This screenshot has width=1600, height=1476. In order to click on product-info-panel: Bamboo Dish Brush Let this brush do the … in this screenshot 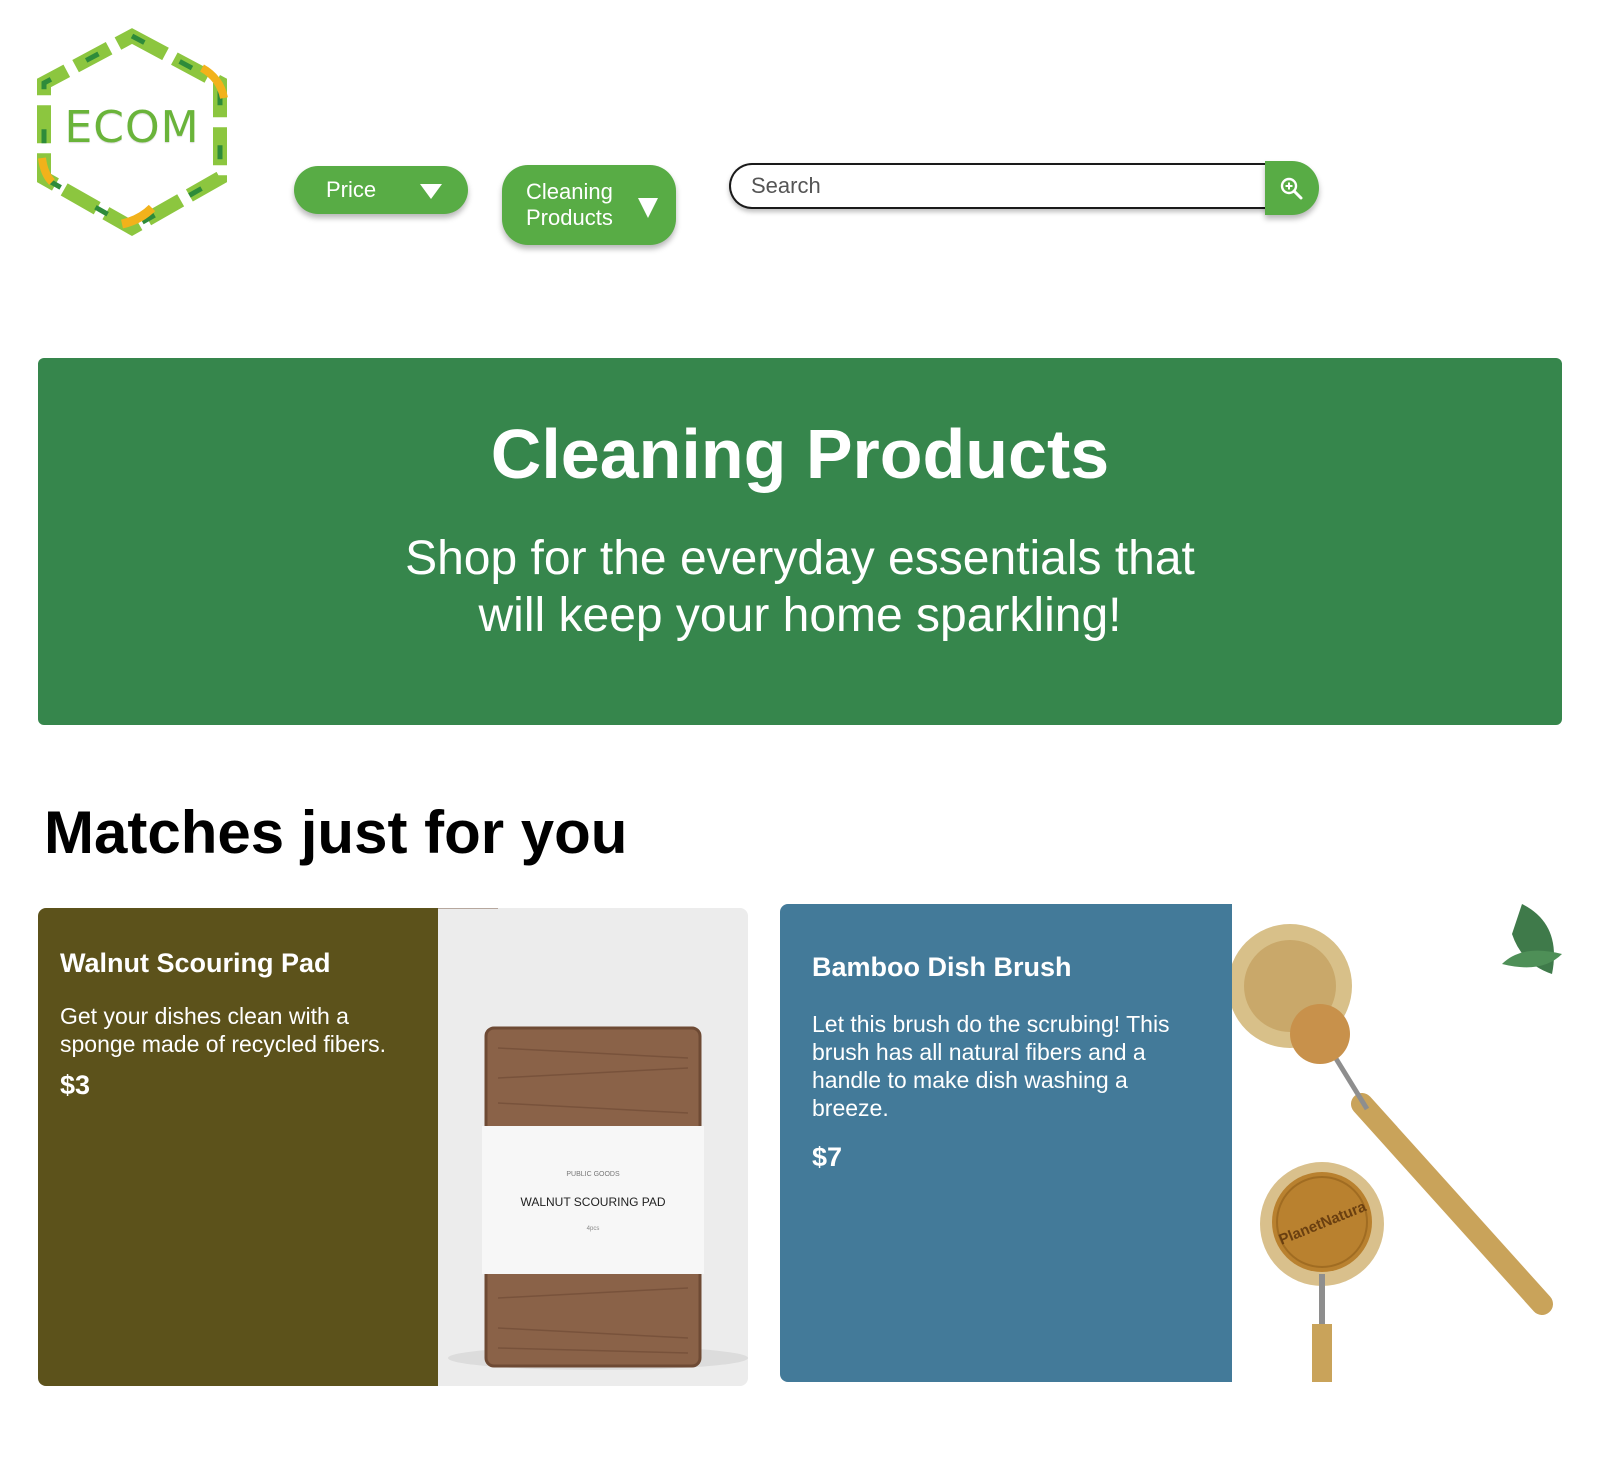, I will do `click(1006, 1143)`.